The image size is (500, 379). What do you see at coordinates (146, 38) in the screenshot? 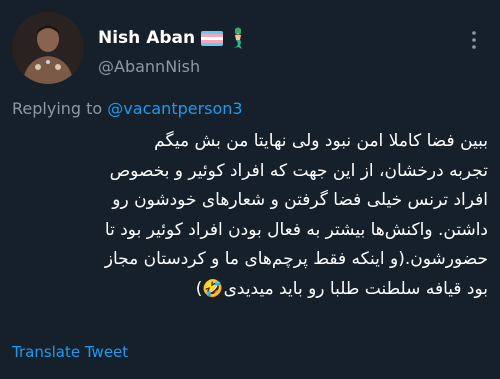
I see `display-name: Nish Aban` at bounding box center [146, 38].